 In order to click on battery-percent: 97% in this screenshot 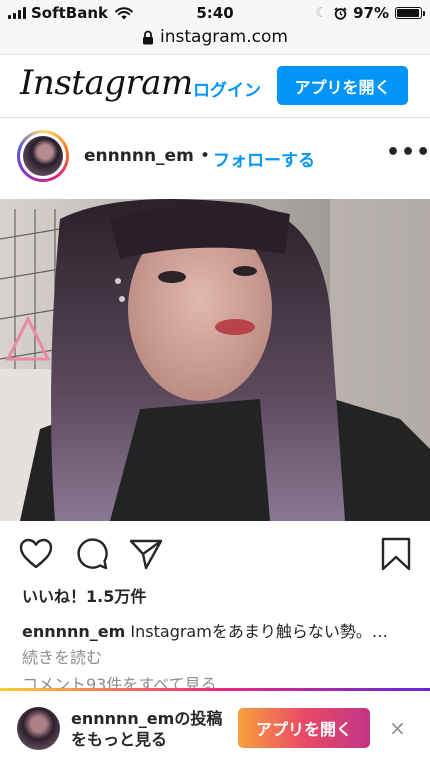, I will do `click(371, 13)`.